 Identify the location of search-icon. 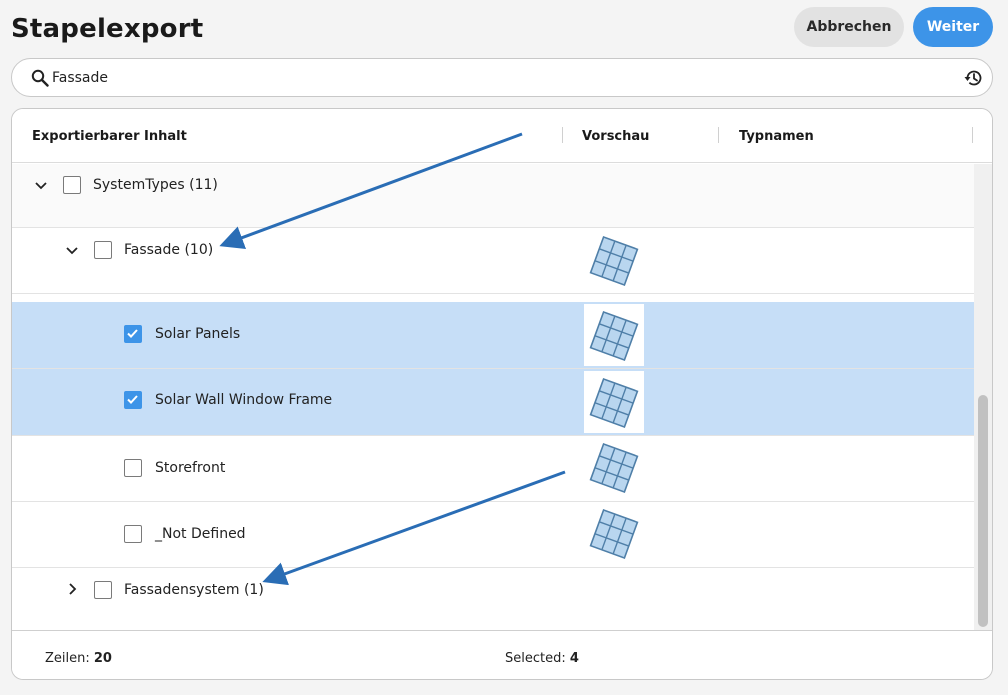
(40, 78).